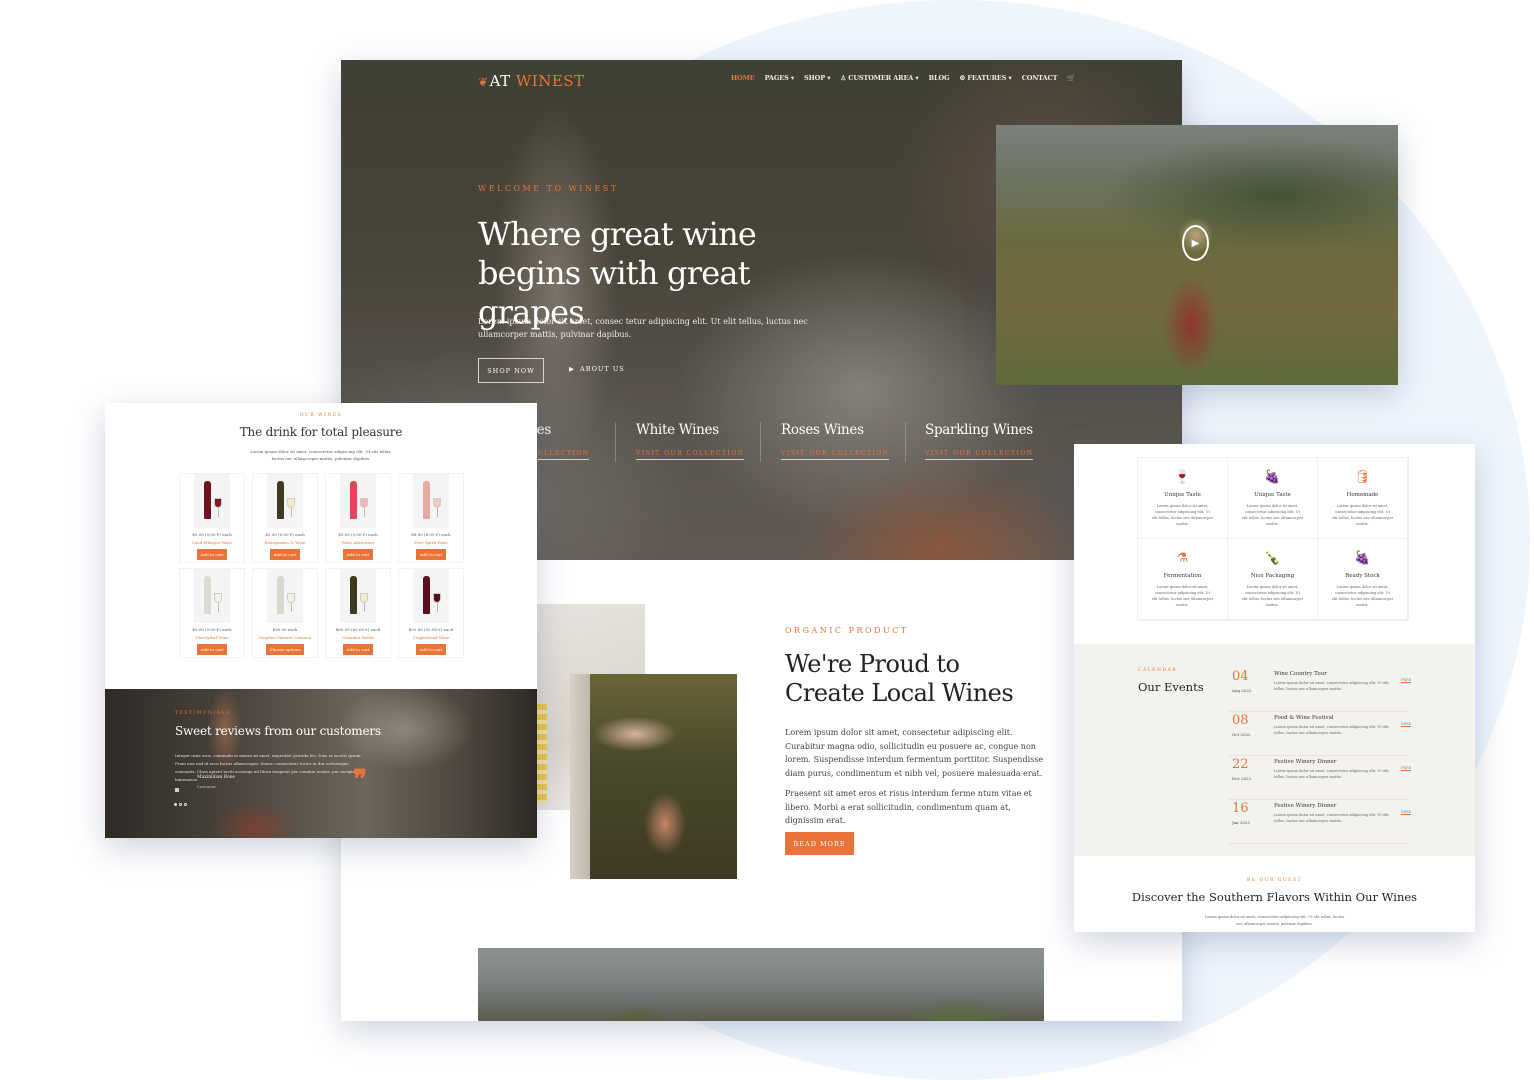 This screenshot has height=1080, width=1534. What do you see at coordinates (278, 731) in the screenshot?
I see `testimonials-title: Sweet reviews from our customers` at bounding box center [278, 731].